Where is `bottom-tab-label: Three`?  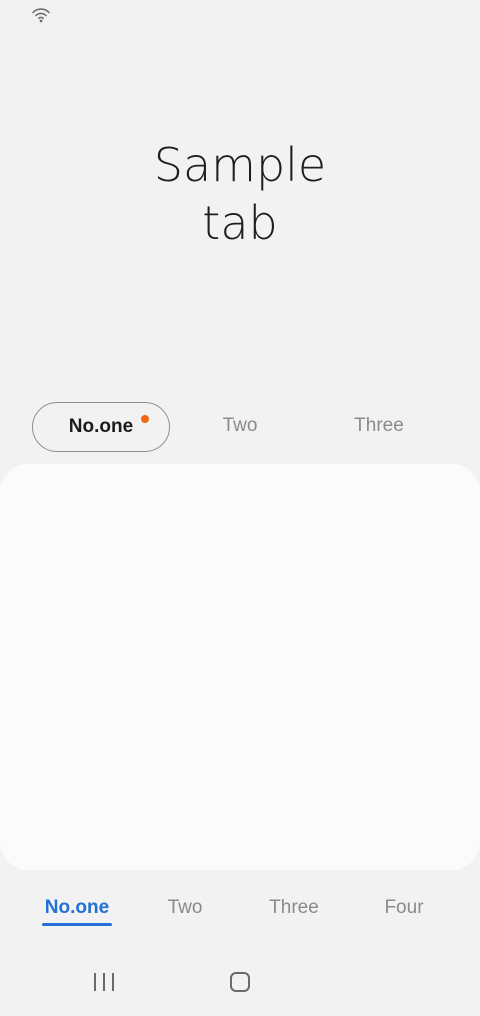 bottom-tab-label: Three is located at coordinates (294, 907).